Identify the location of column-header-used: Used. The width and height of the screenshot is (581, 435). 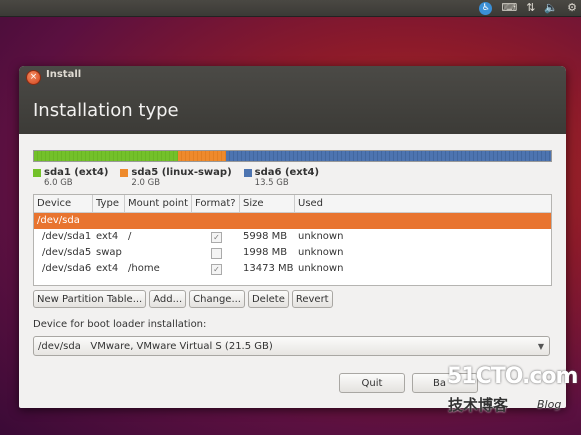
(423, 203).